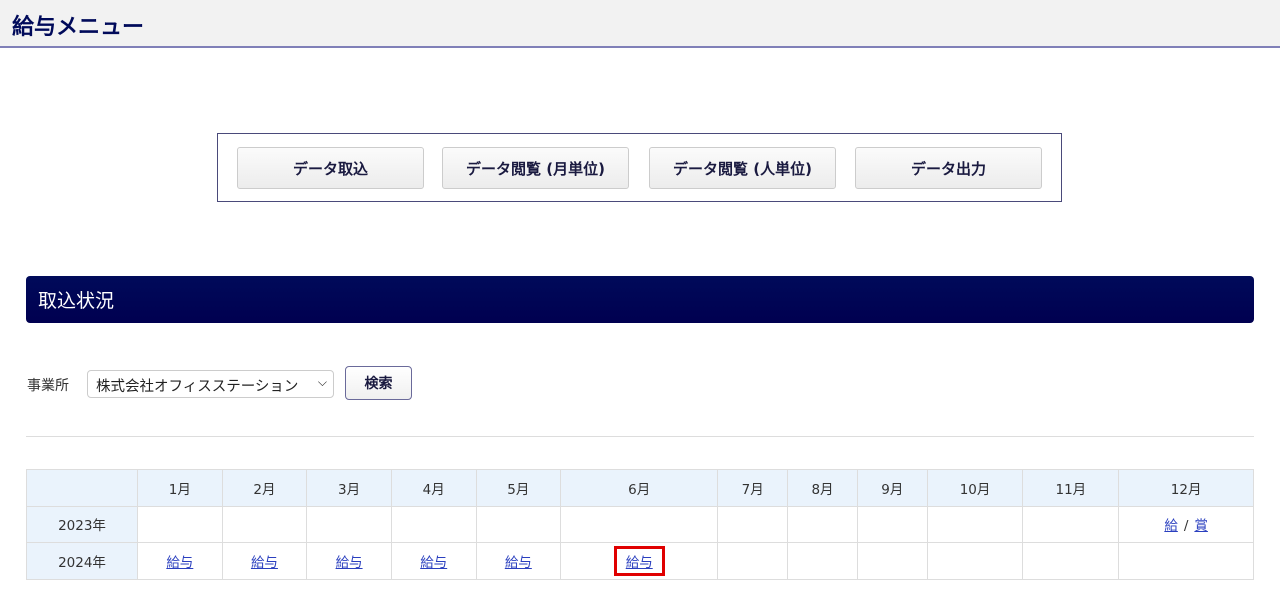 The image size is (1280, 592). I want to click on data-view-person-button: データ閲覧 (人単位), so click(742, 168).